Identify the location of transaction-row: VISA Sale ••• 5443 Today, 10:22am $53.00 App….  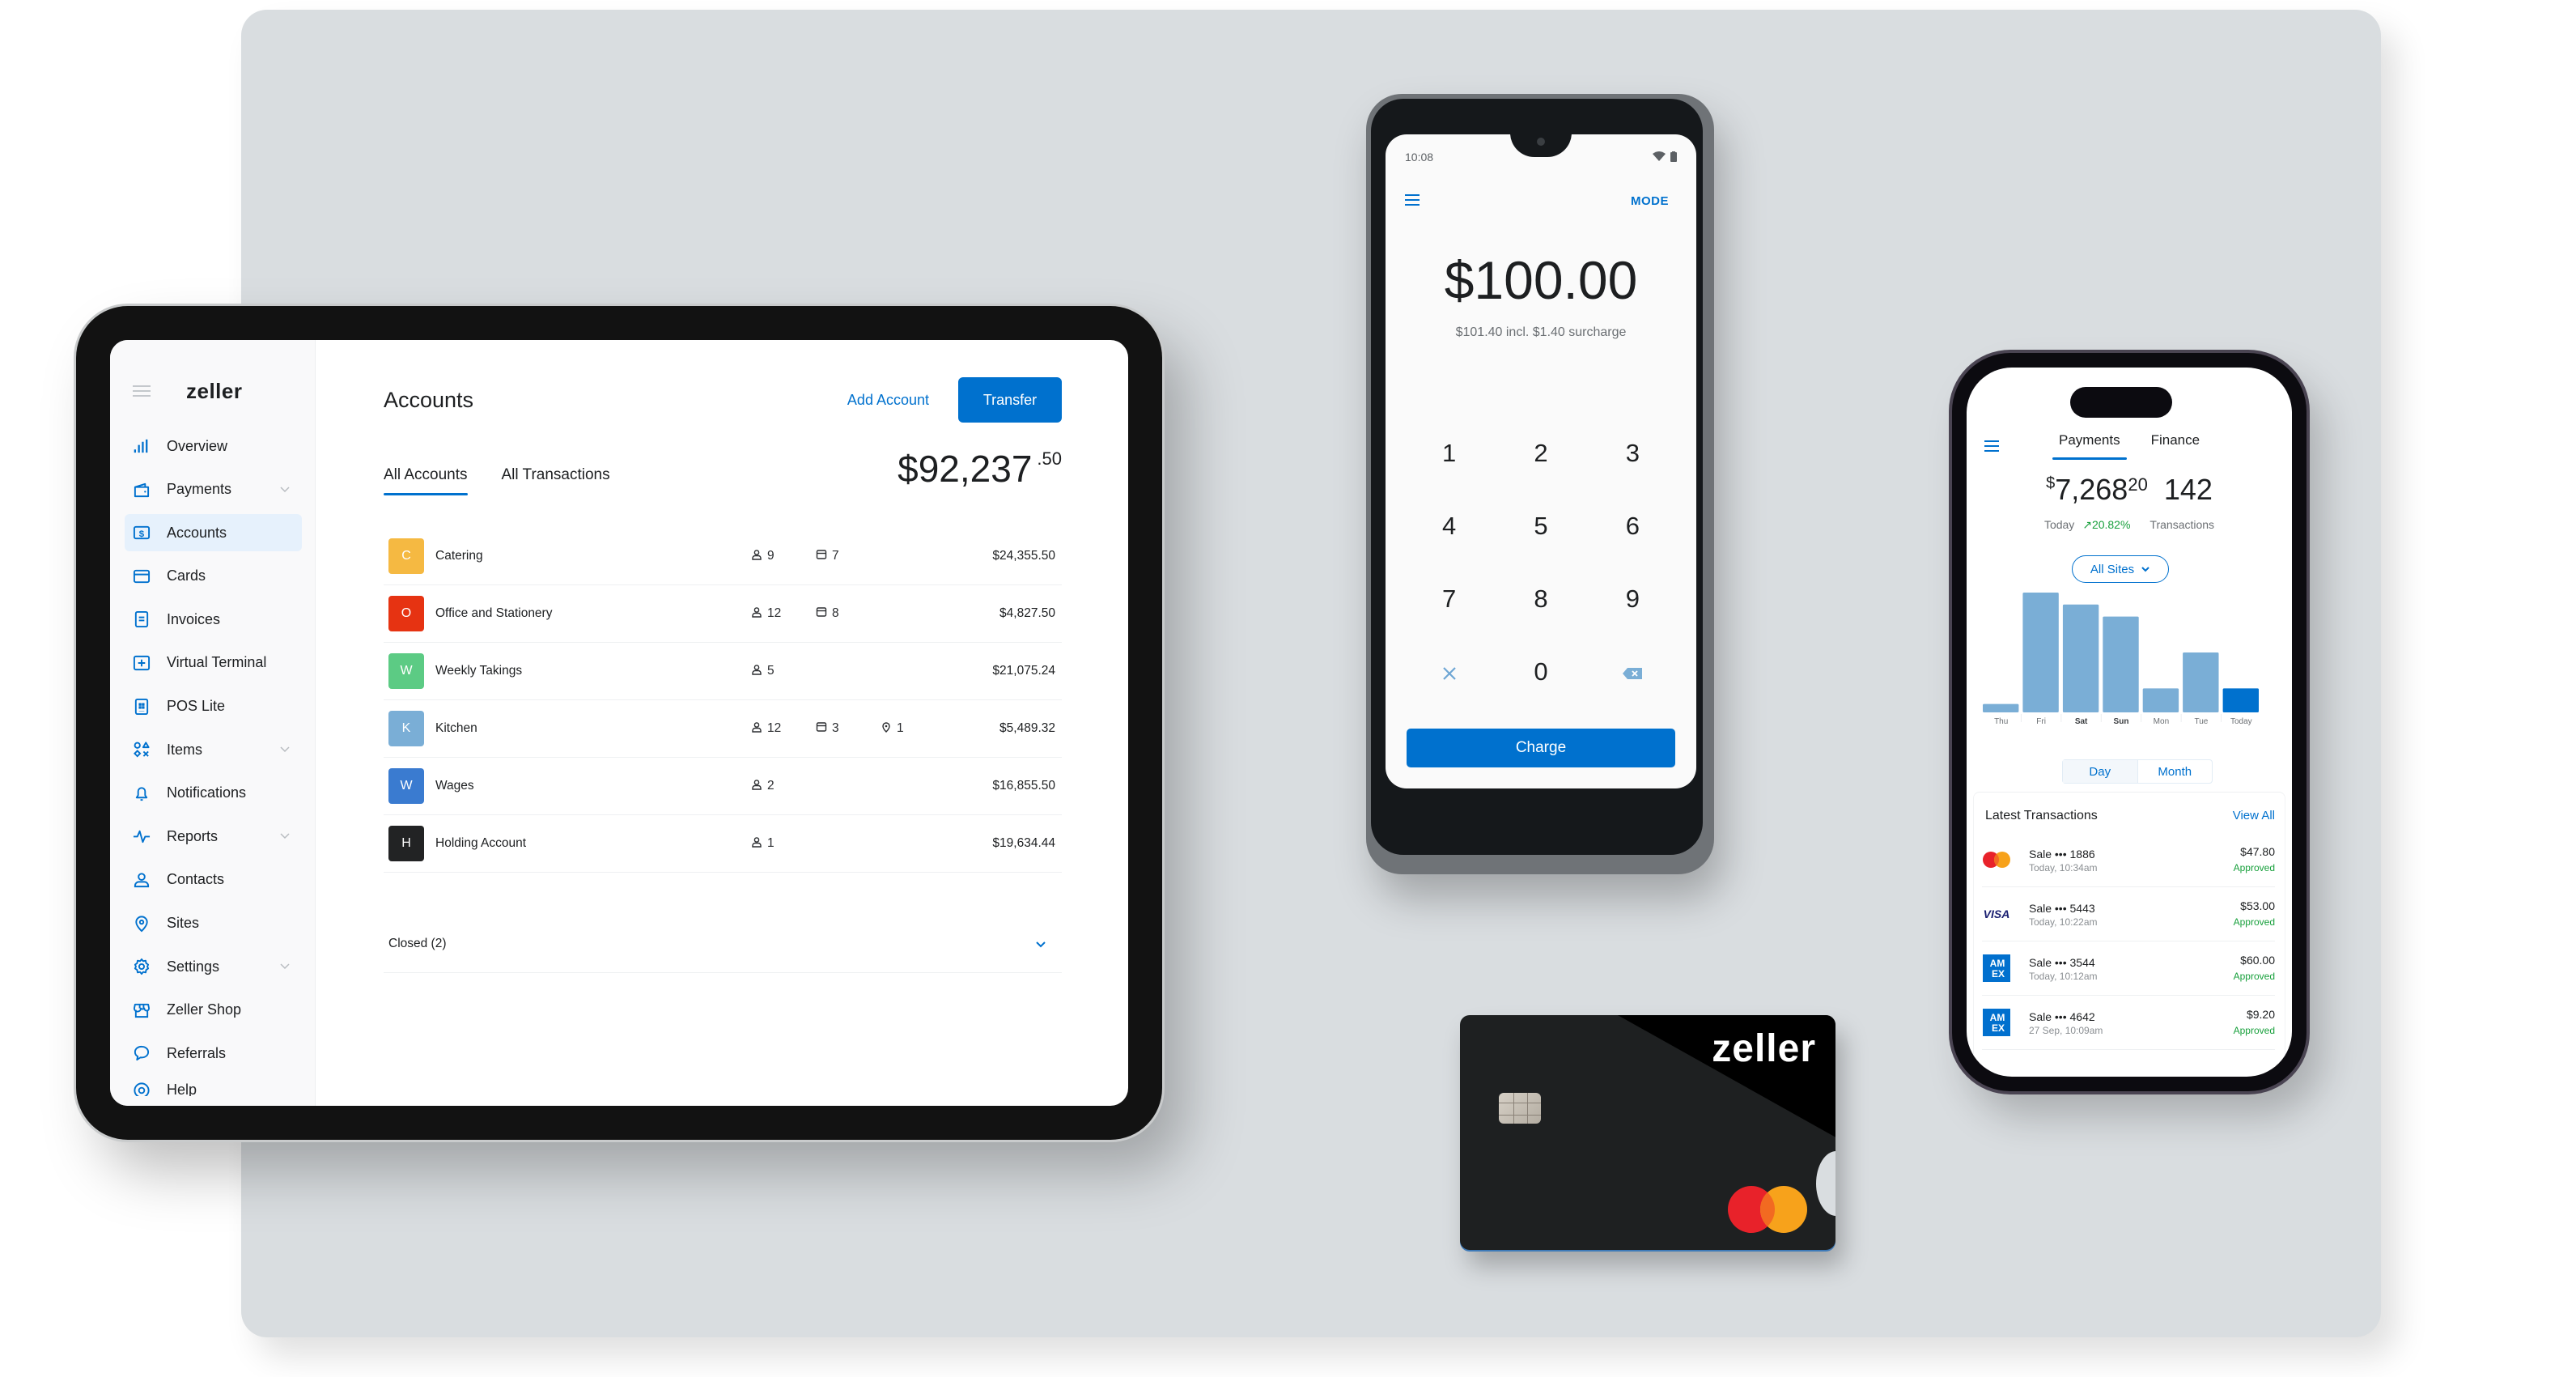
(2128, 914).